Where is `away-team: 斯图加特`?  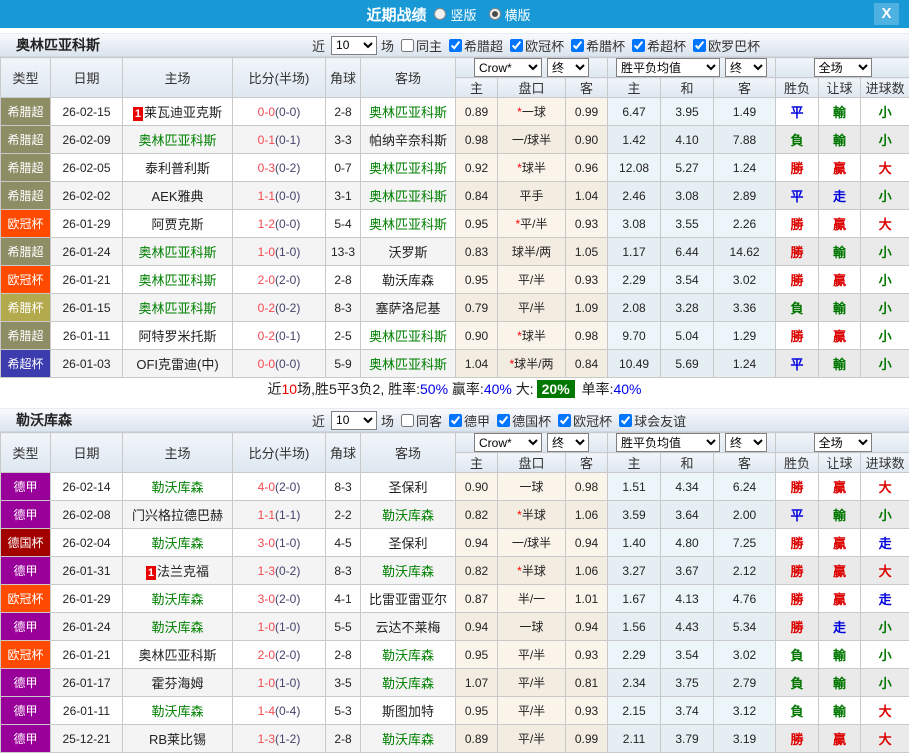 away-team: 斯图加特 is located at coordinates (408, 711).